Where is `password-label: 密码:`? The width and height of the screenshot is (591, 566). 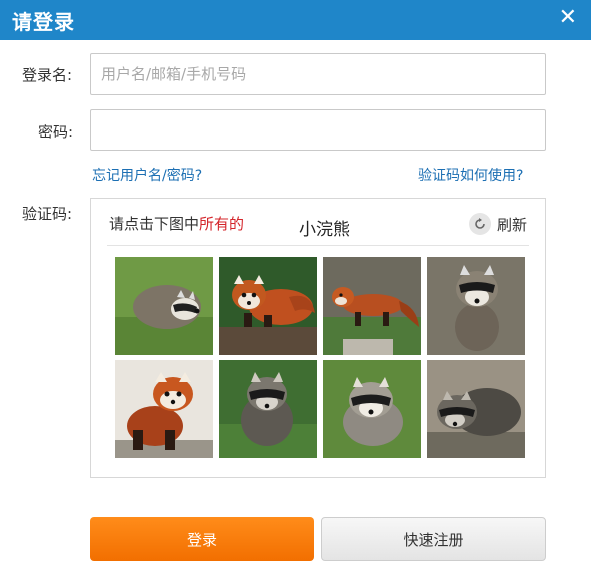 password-label: 密码: is located at coordinates (56, 132).